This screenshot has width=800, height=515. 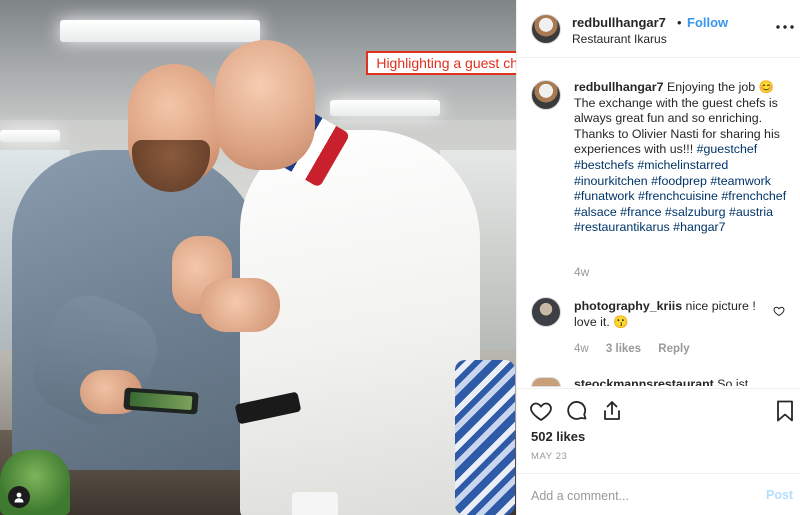 What do you see at coordinates (240, 305) in the screenshot?
I see `photo-clasped-hand` at bounding box center [240, 305].